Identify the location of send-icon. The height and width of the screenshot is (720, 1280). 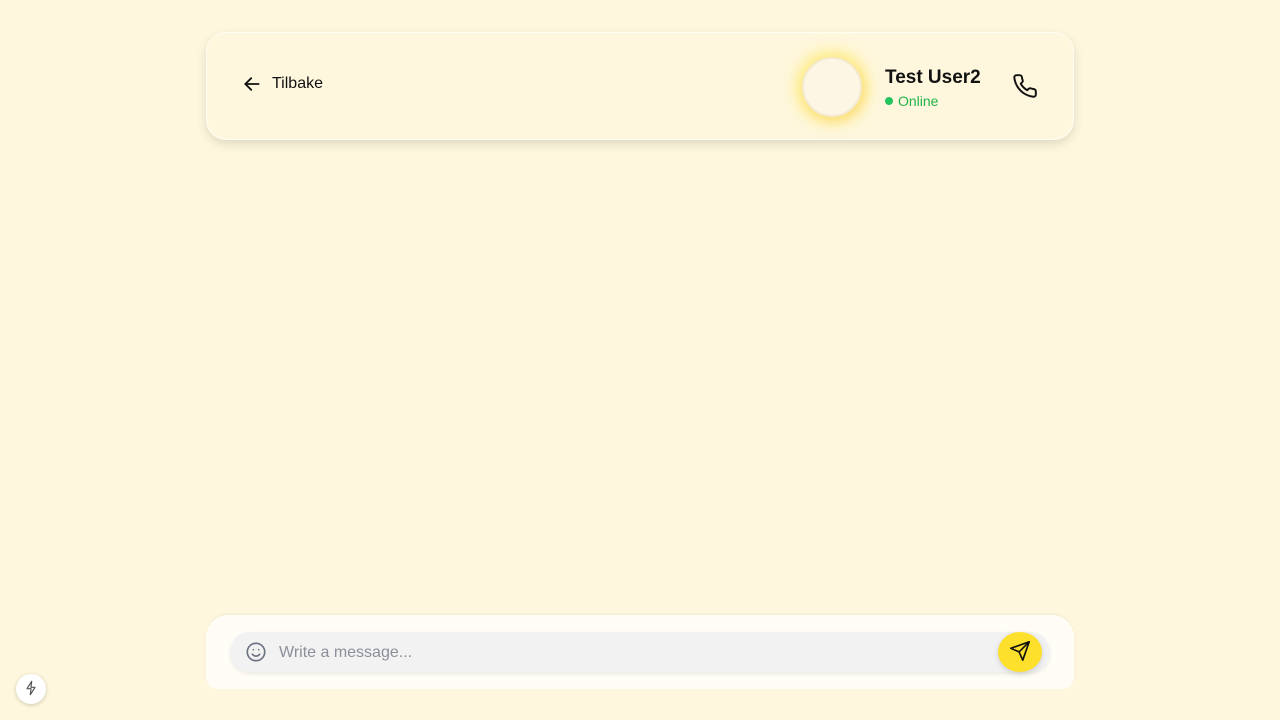
(1020, 652).